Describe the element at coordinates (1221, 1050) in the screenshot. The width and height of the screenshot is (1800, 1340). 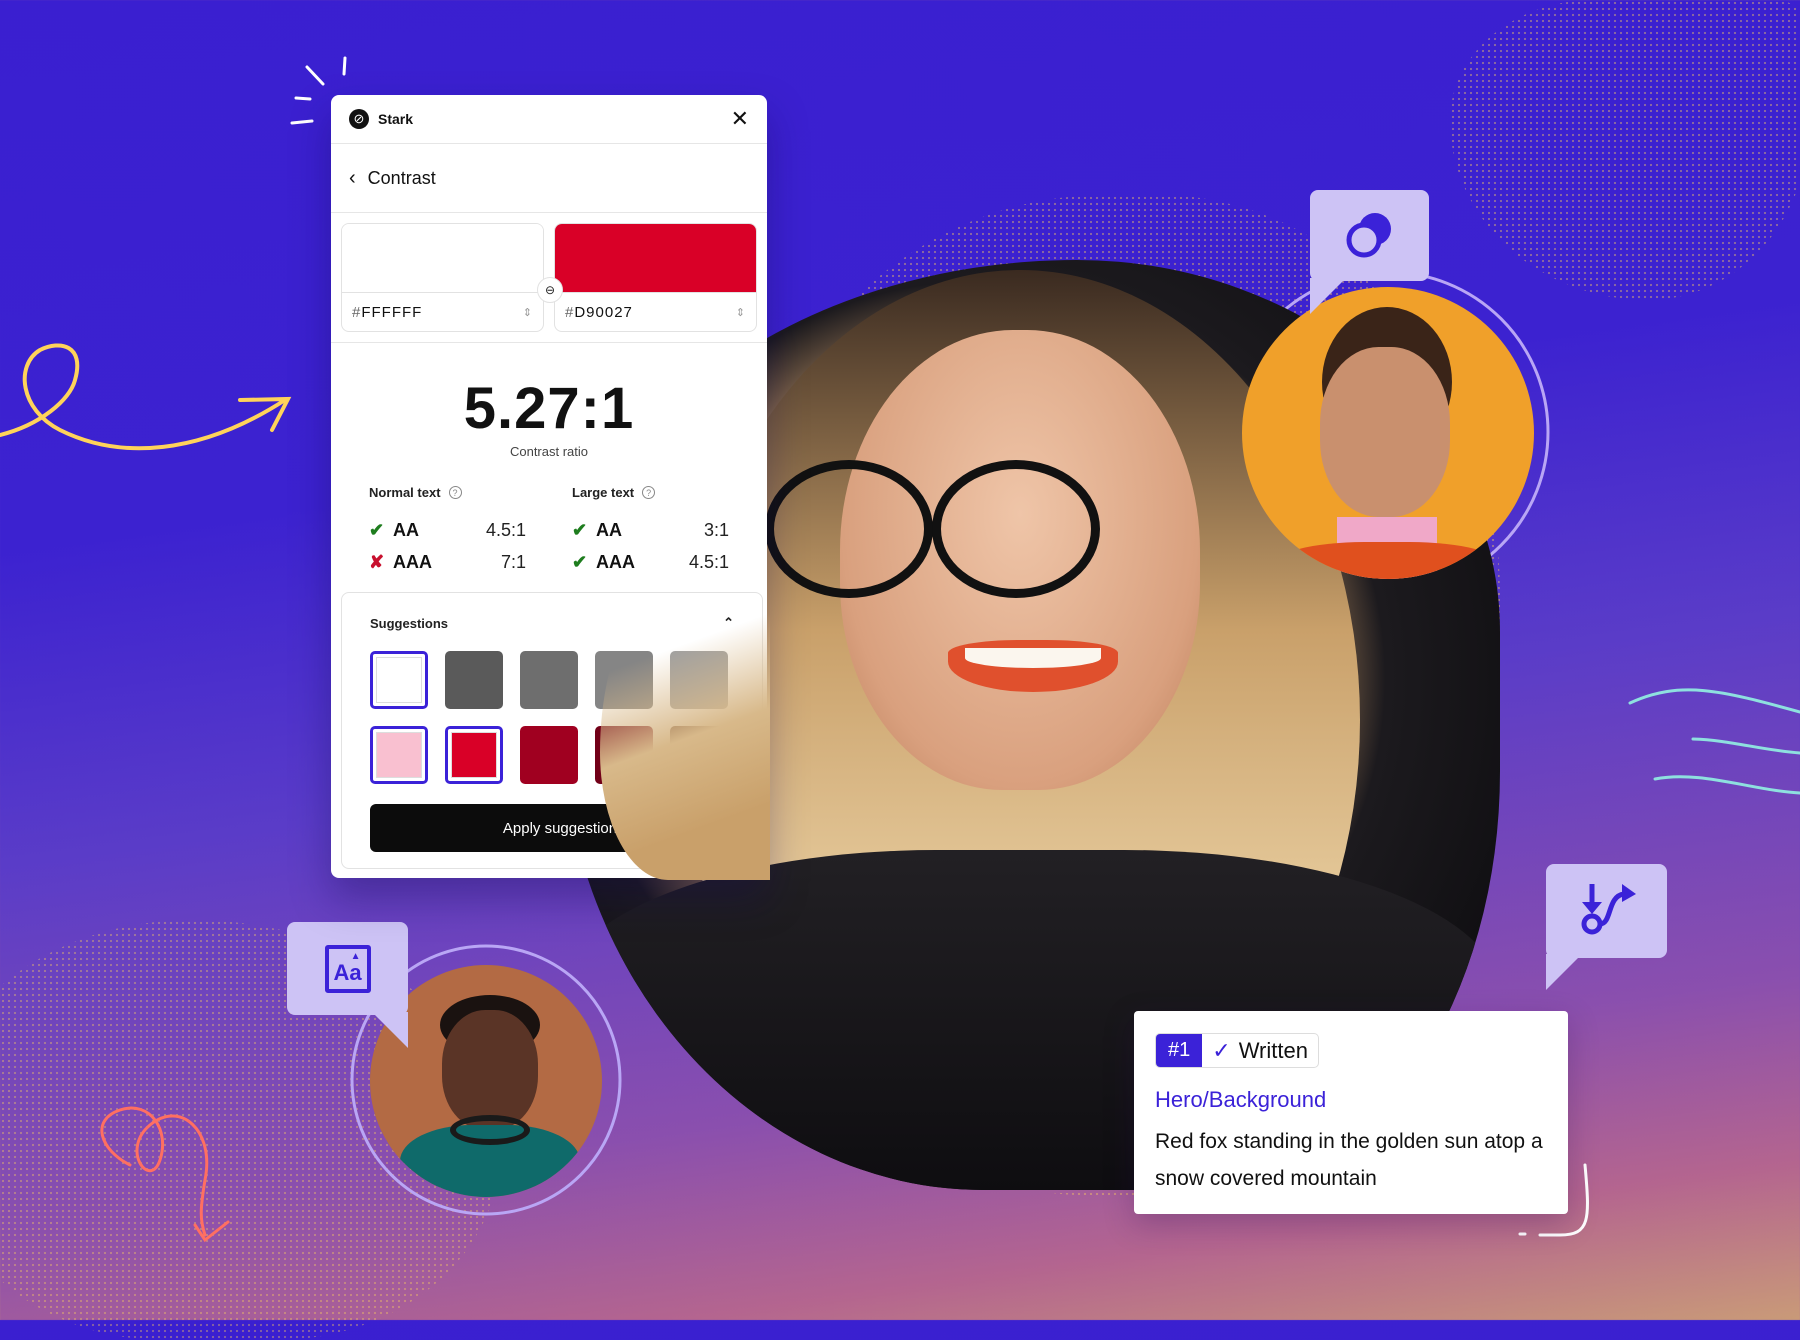
I see `check-icon: ✓` at that location.